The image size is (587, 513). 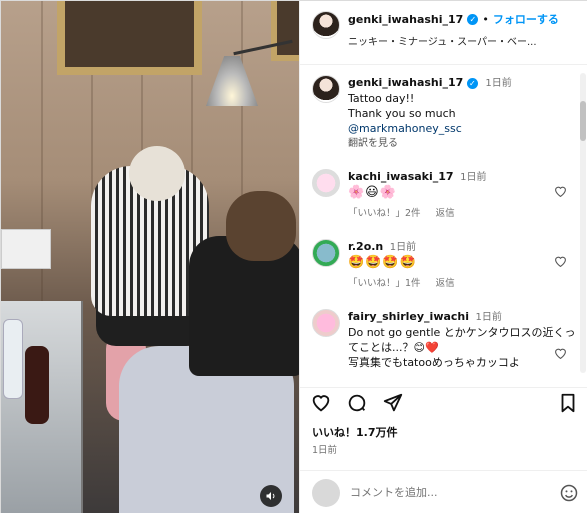 What do you see at coordinates (463, 195) in the screenshot?
I see `comment-body: kachi_iwasaki_17 1日前 🌸😃🌸 「いいね！」2件 返信` at bounding box center [463, 195].